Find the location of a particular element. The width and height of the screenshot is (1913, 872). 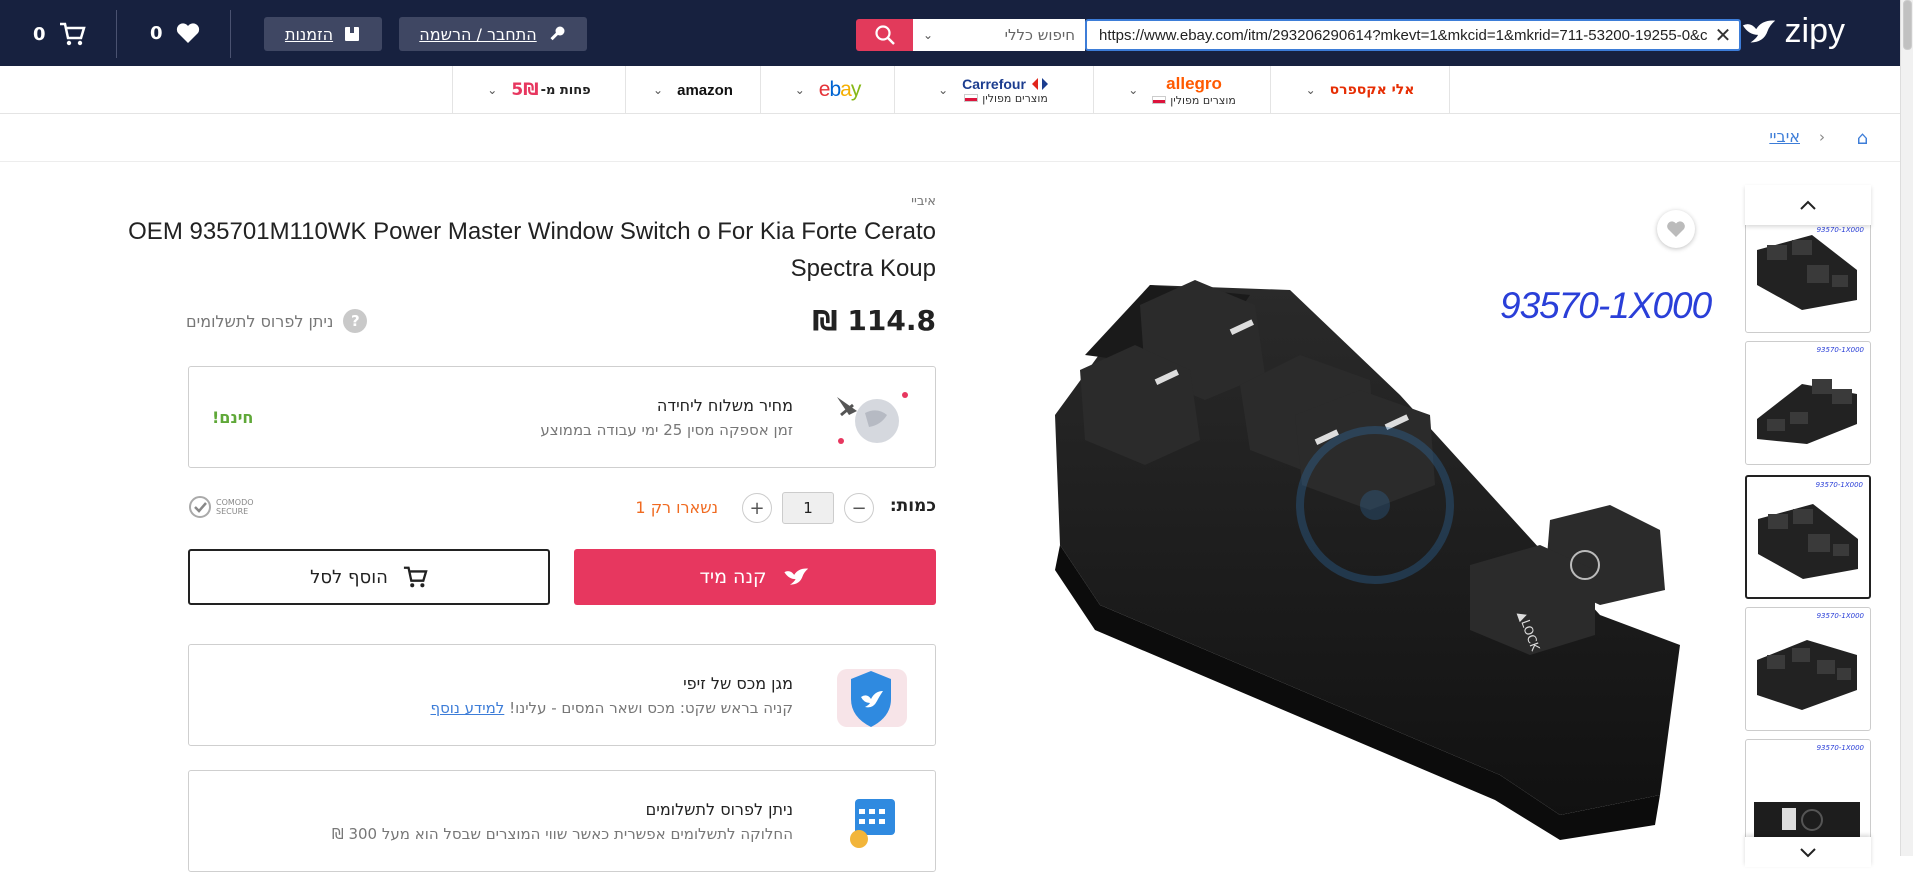

page-scrollbar is located at coordinates (1906, 428).